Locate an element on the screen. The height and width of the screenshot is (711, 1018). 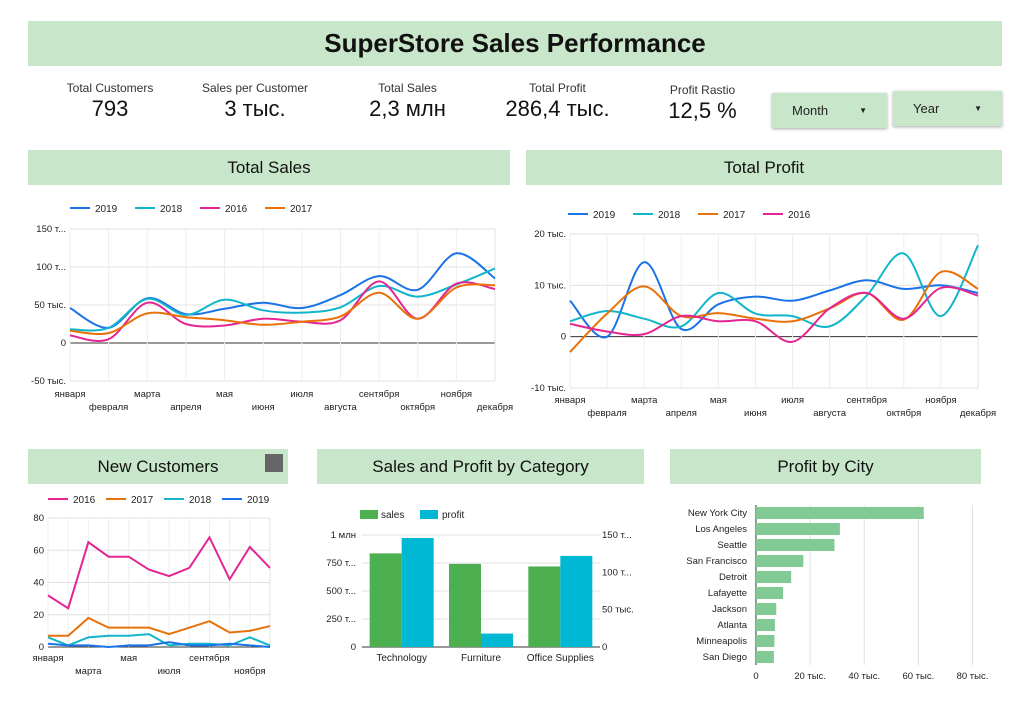
category-right-tick: 50 тыс. is located at coordinates (618, 610).